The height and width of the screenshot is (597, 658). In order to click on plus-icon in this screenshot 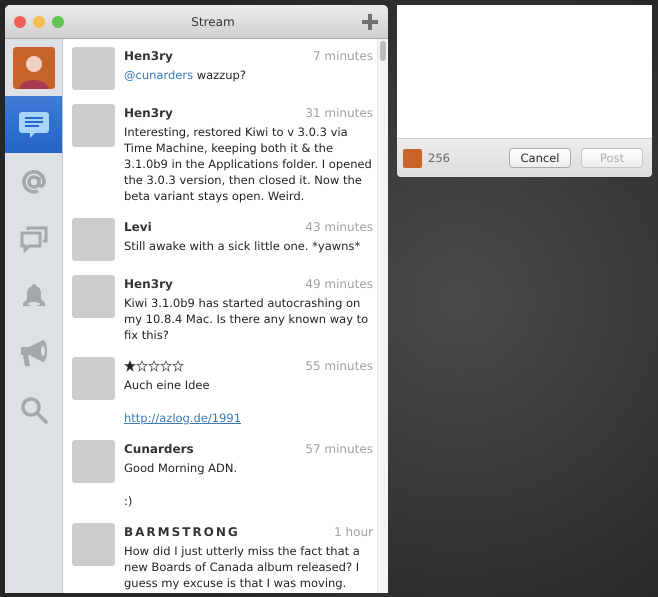, I will do `click(370, 22)`.